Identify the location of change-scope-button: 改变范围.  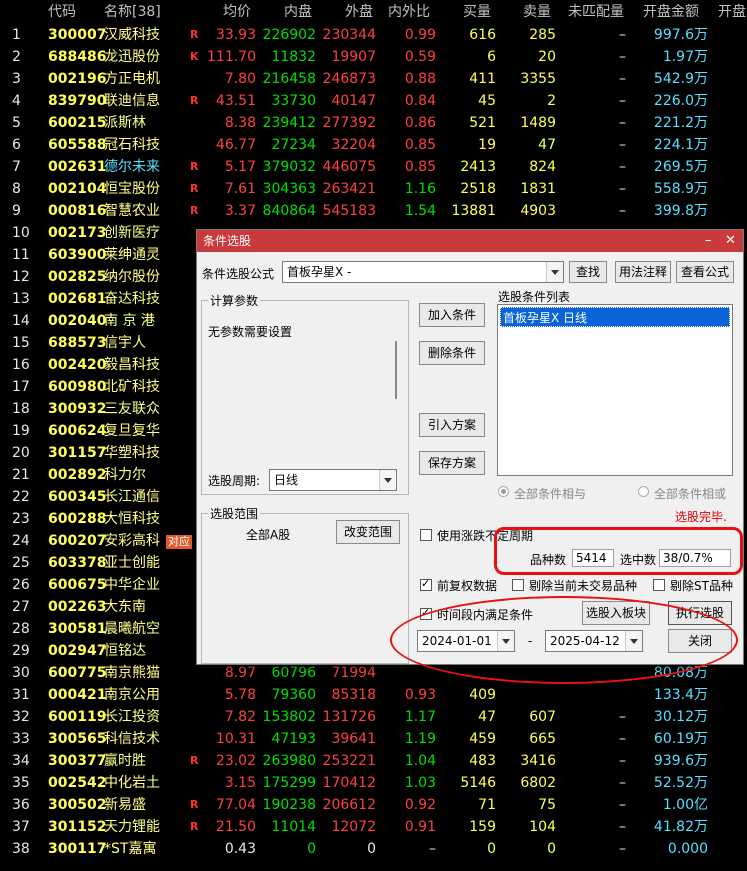
(368, 532).